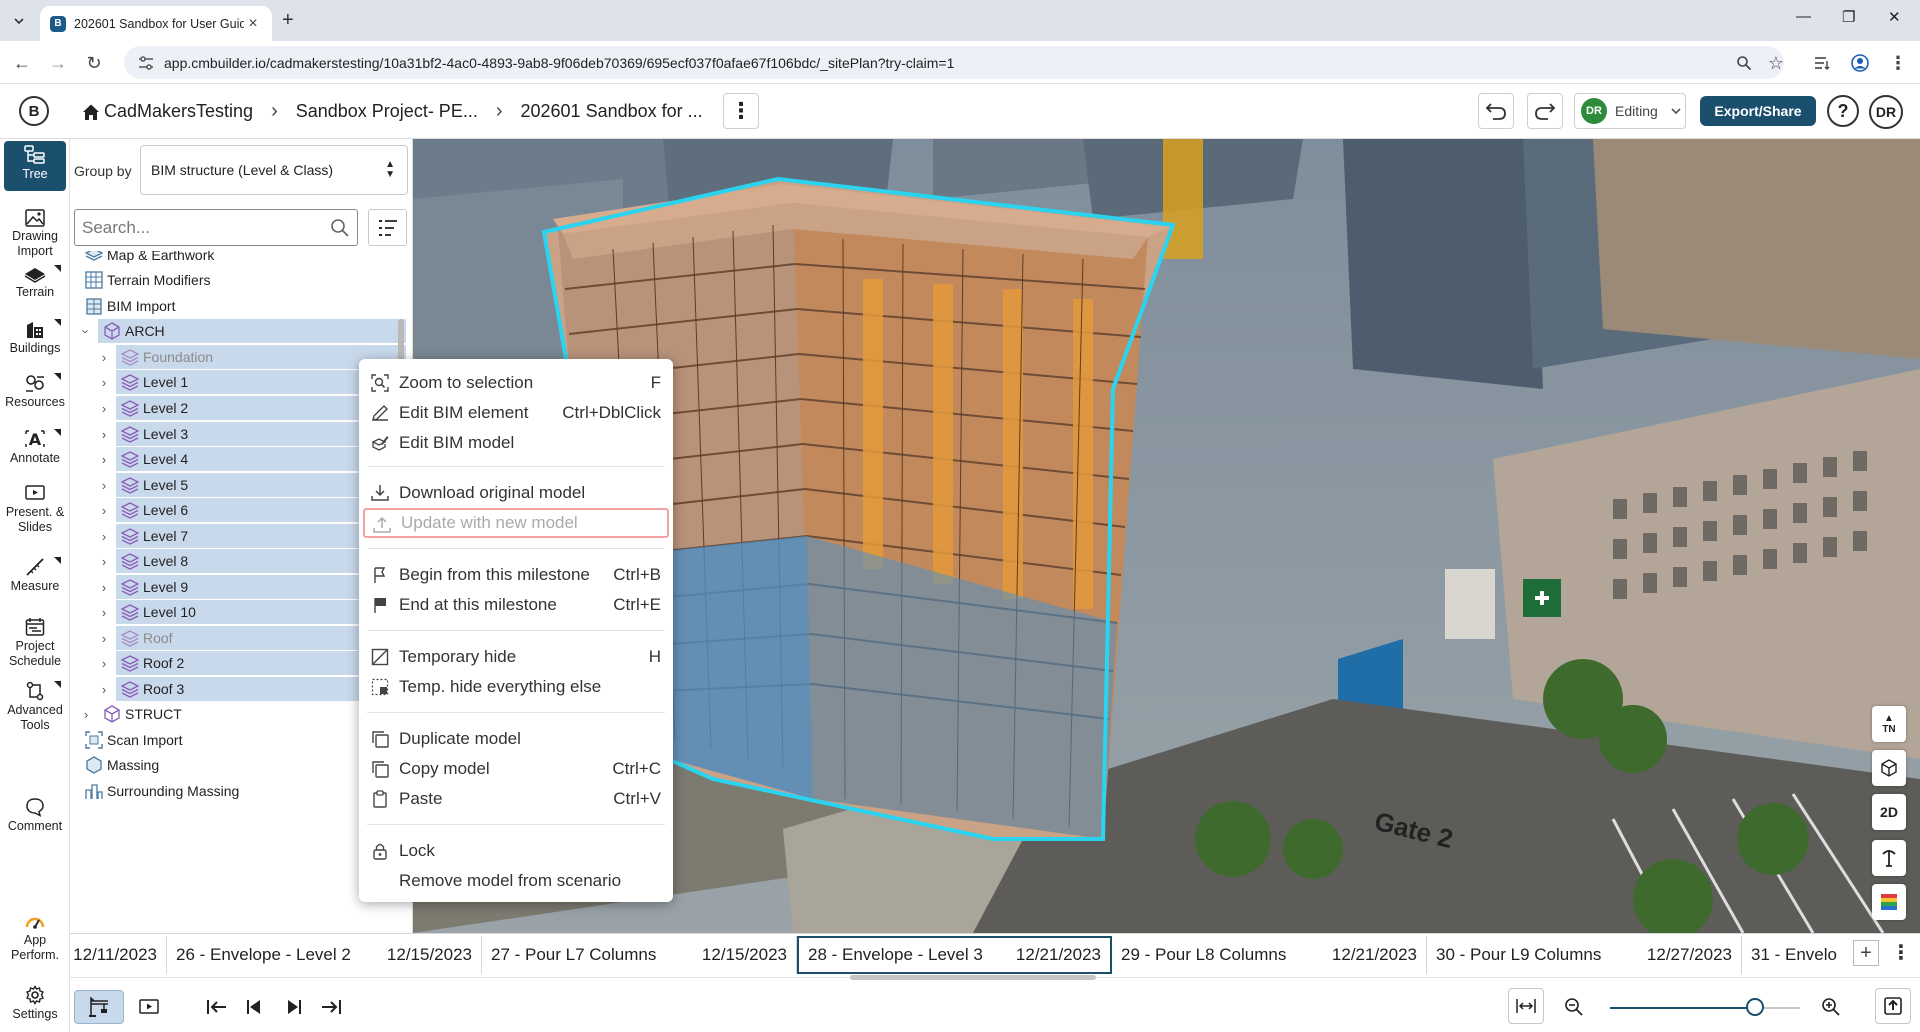 The height and width of the screenshot is (1032, 1920). What do you see at coordinates (35, 815) in the screenshot?
I see `rail-comment-button: Comment` at bounding box center [35, 815].